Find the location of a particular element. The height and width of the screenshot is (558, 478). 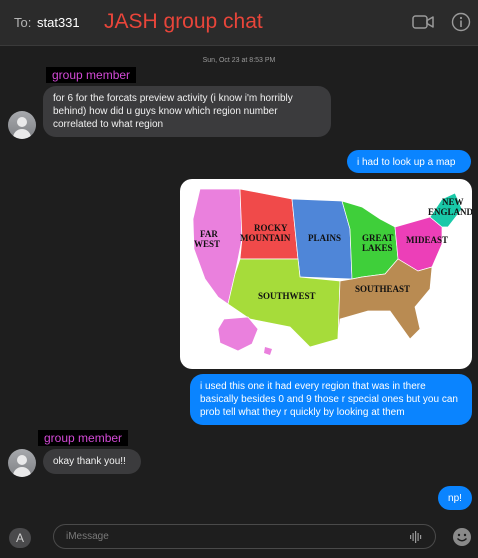

emoji-icon is located at coordinates (462, 537).